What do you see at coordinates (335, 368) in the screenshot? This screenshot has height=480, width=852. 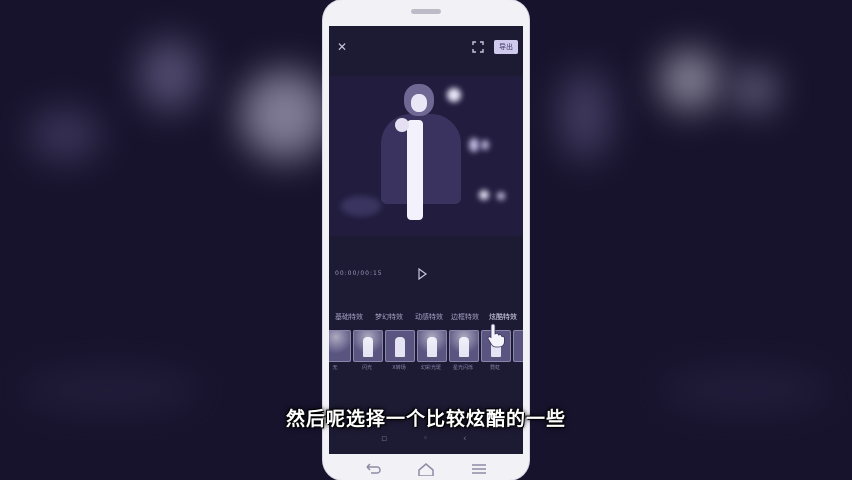 I see `thumbnail-label: 无` at bounding box center [335, 368].